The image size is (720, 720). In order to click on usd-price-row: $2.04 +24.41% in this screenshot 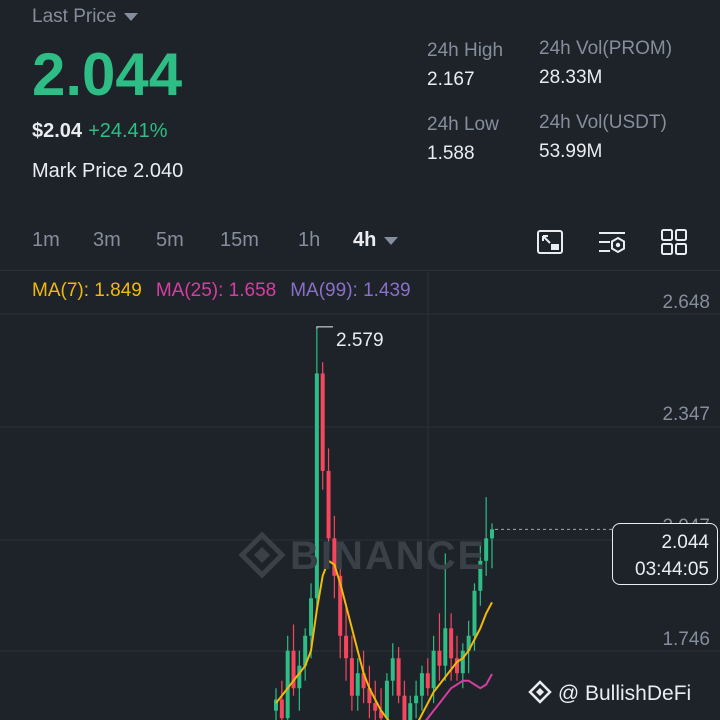, I will do `click(100, 131)`.